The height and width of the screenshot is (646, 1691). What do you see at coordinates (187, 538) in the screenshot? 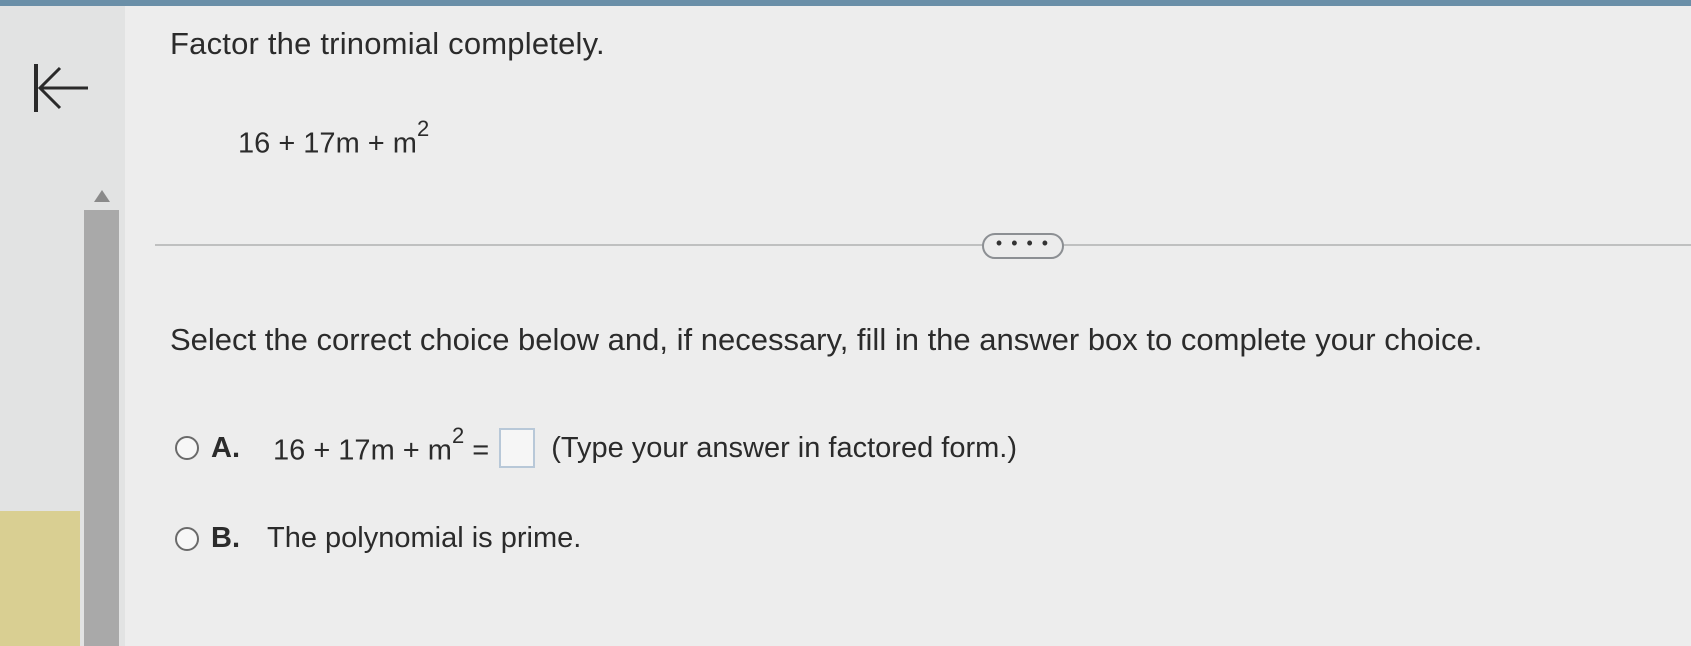
I see `option-b-radio` at bounding box center [187, 538].